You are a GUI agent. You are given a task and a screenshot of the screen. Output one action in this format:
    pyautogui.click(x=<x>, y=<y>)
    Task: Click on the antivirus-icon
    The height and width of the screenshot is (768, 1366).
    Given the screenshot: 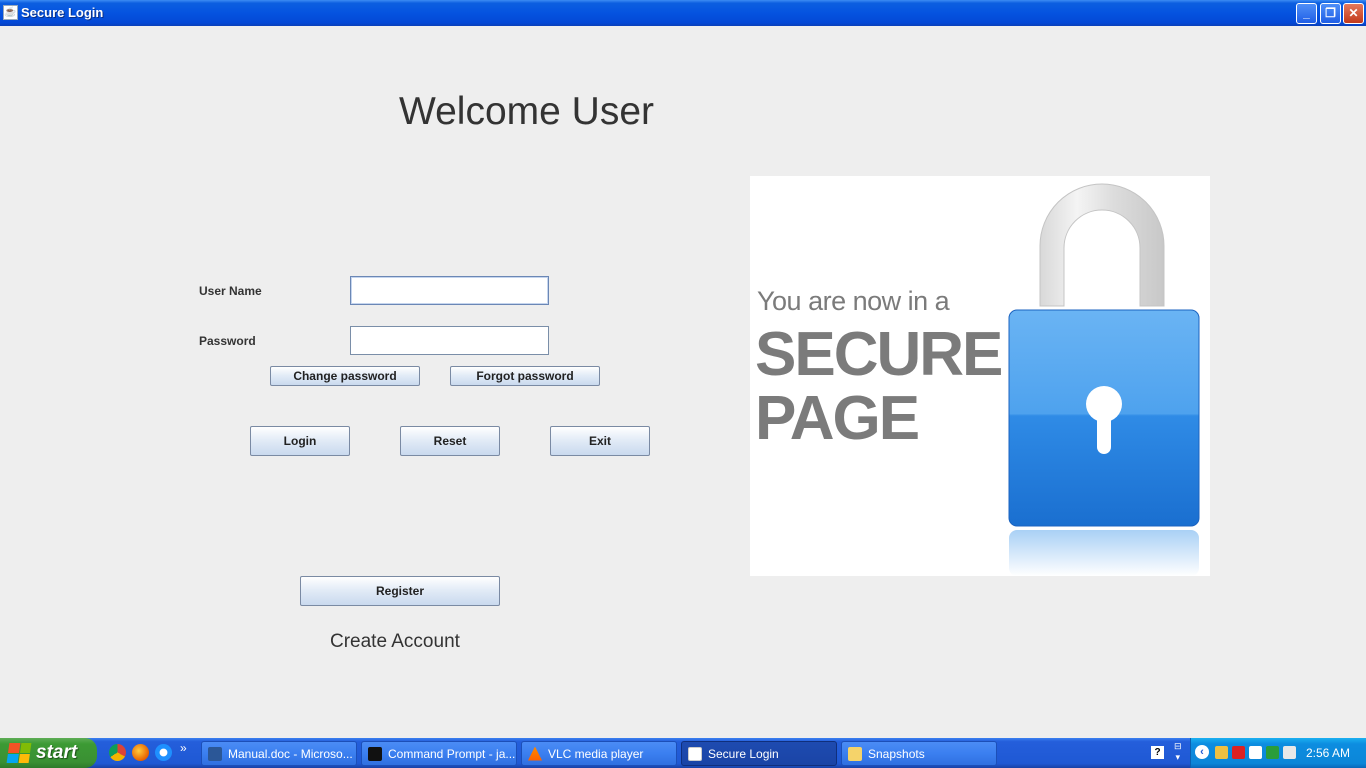 What is the action you would take?
    pyautogui.click(x=1238, y=752)
    